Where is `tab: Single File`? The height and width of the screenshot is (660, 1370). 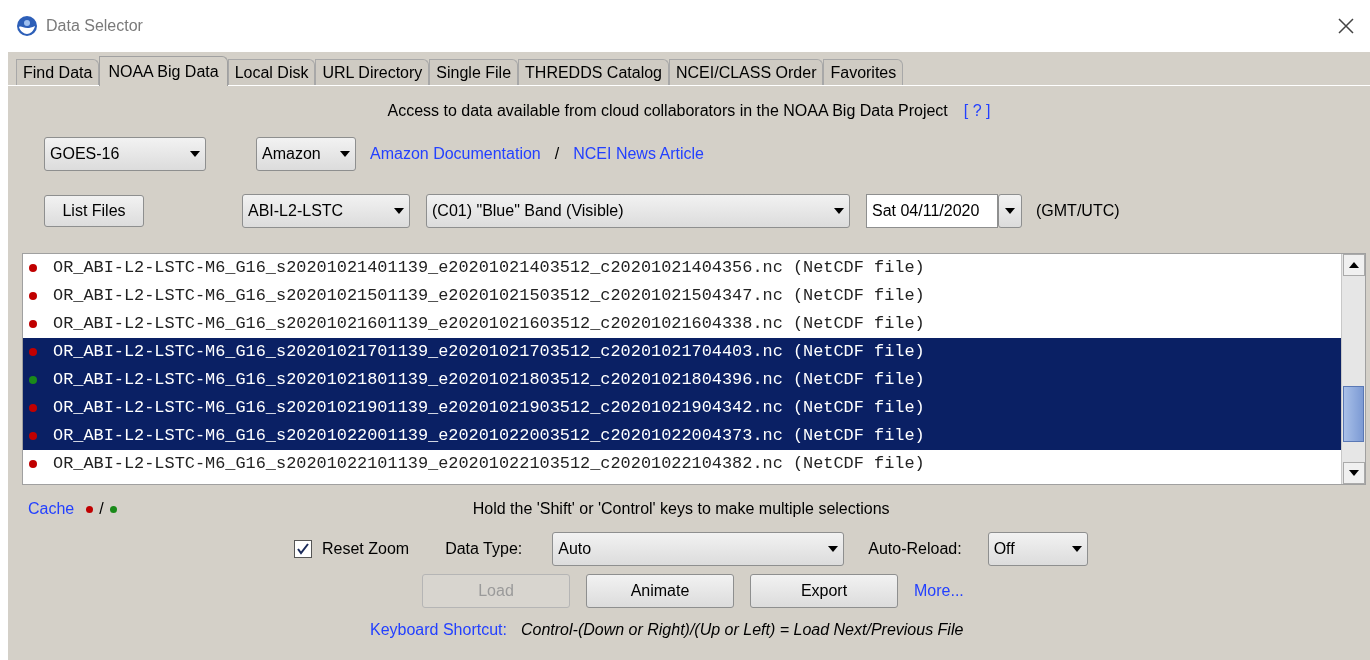 tab: Single File is located at coordinates (474, 72).